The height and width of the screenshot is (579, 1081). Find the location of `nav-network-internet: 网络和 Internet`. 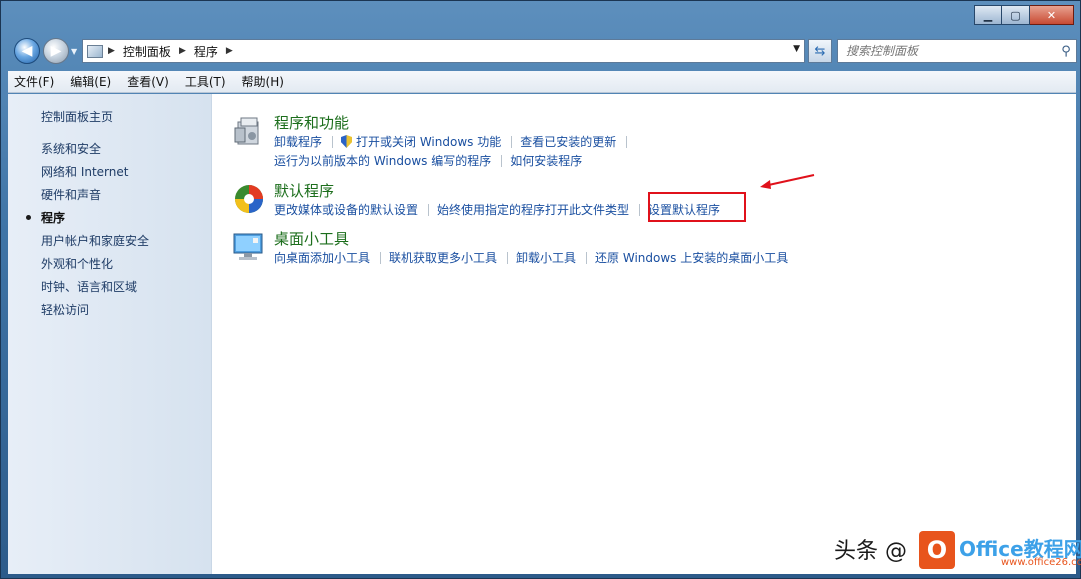

nav-network-internet: 网络和 Internet is located at coordinates (95, 174).